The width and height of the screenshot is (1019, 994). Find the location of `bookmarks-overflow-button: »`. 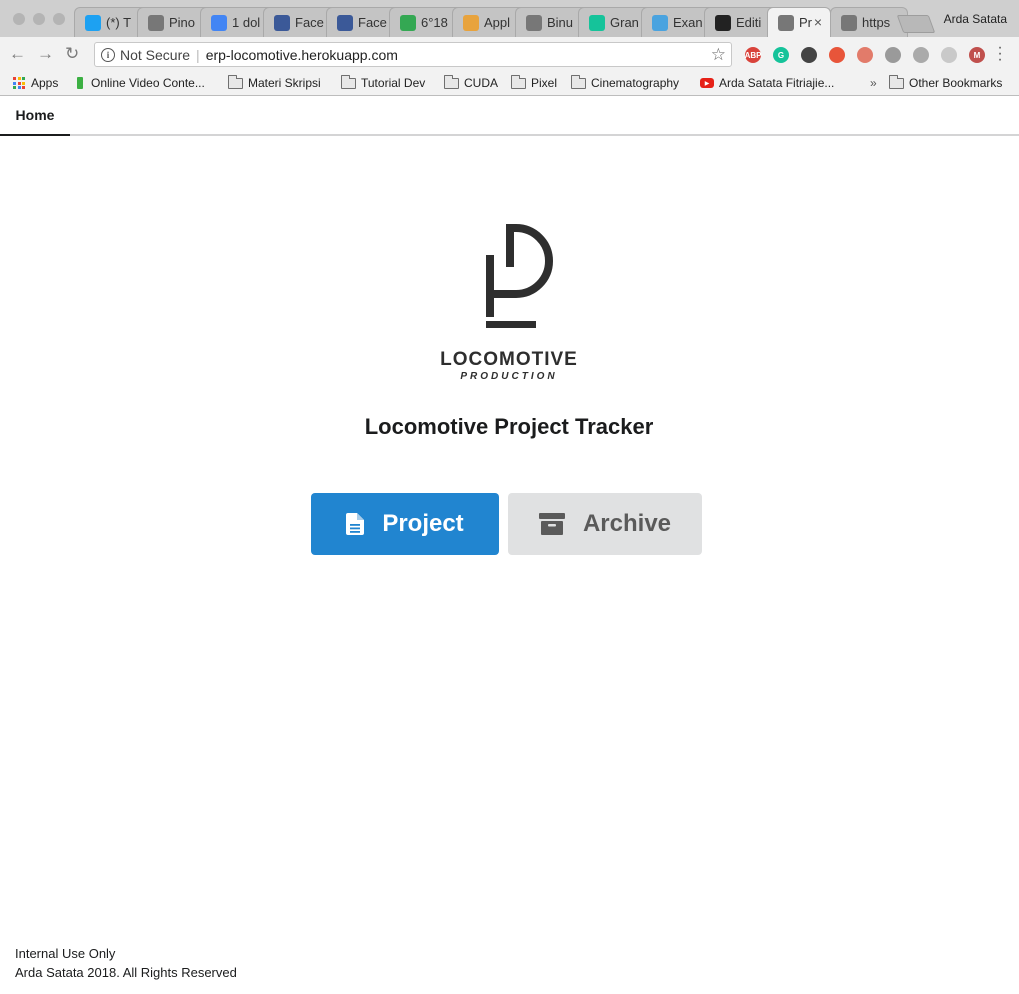

bookmarks-overflow-button: » is located at coordinates (873, 83).